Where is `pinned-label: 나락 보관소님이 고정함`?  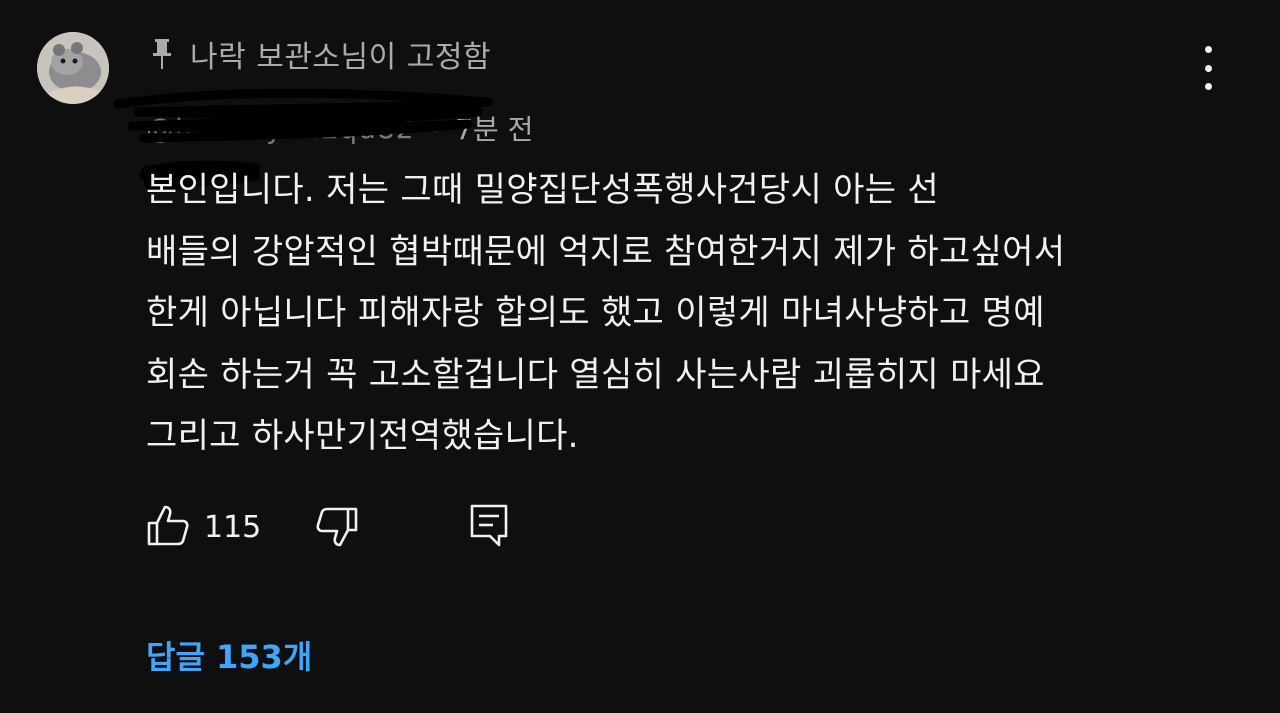
pinned-label: 나락 보관소님이 고정함 is located at coordinates (341, 57).